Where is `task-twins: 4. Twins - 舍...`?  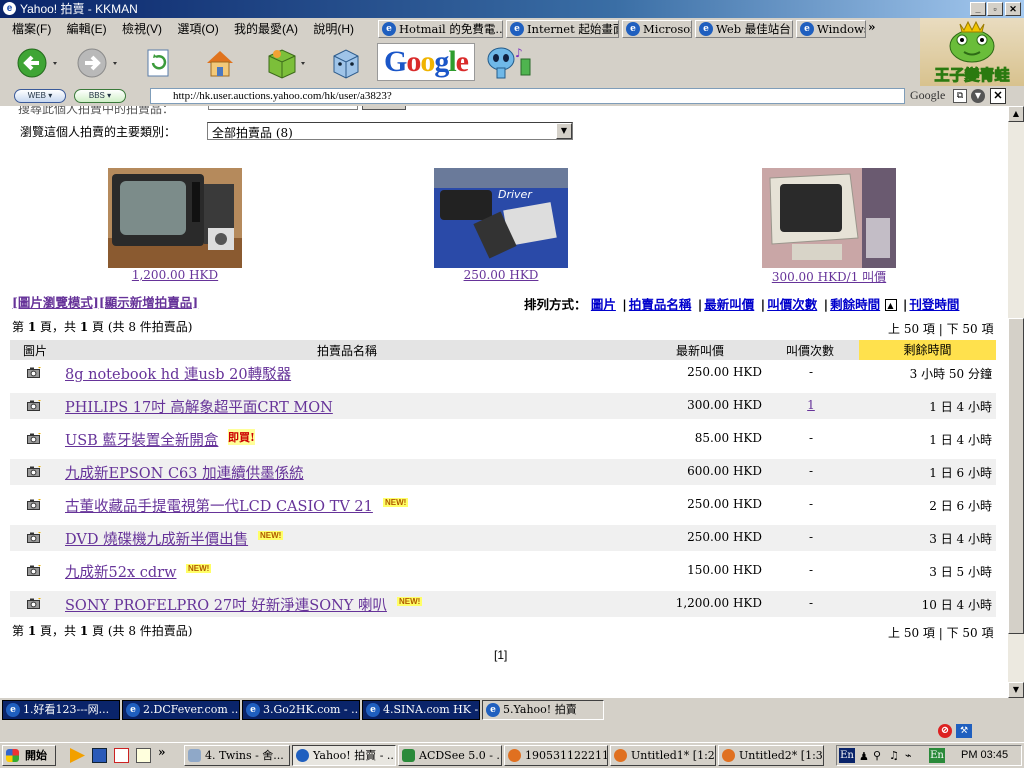 task-twins: 4. Twins - 舍... is located at coordinates (237, 755).